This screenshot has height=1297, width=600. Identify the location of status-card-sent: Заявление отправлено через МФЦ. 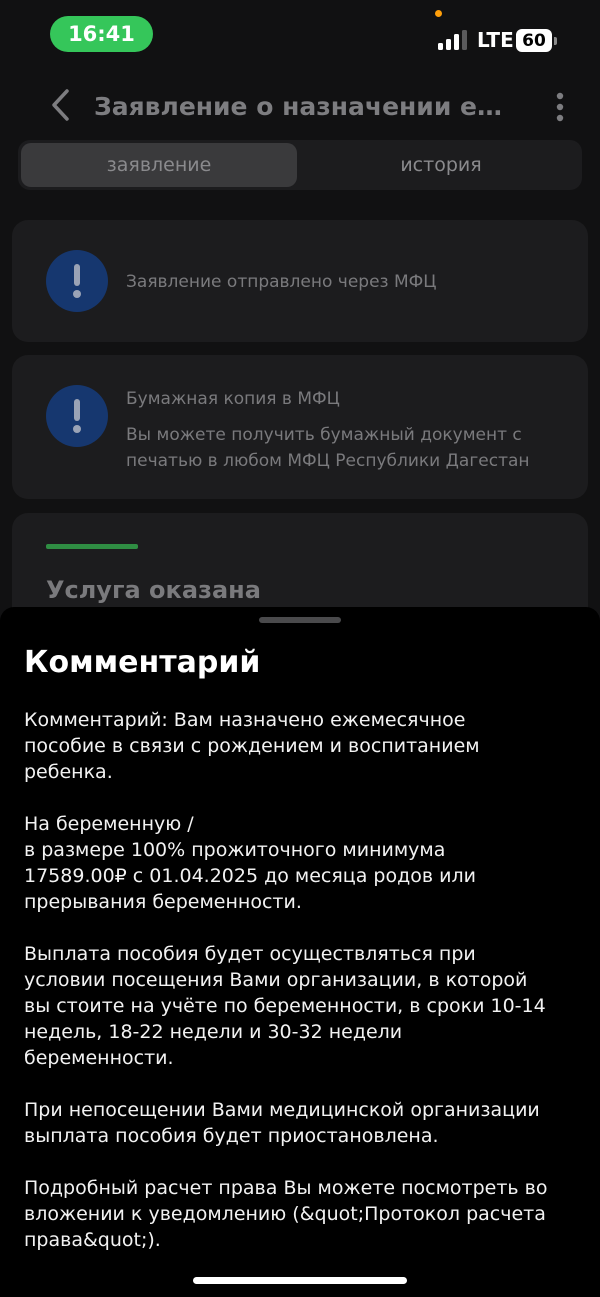
(300, 281).